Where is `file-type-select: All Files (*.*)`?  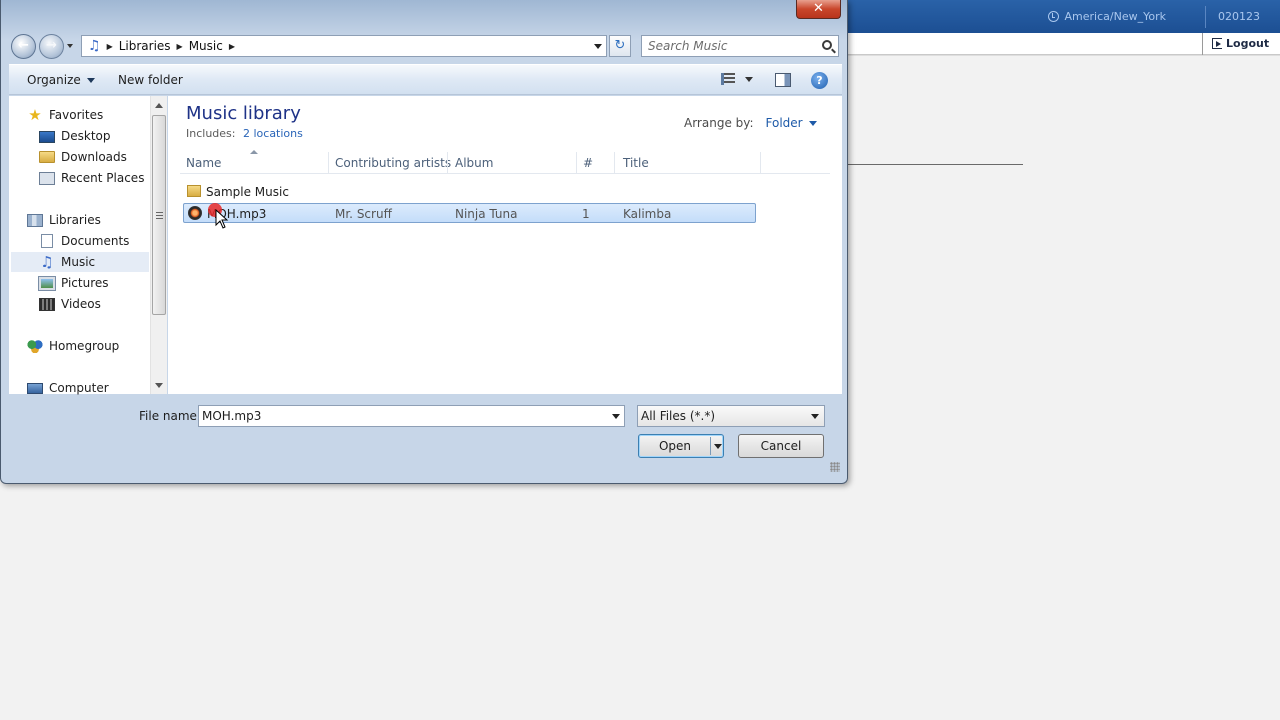
file-type-select: All Files (*.*) is located at coordinates (731, 416).